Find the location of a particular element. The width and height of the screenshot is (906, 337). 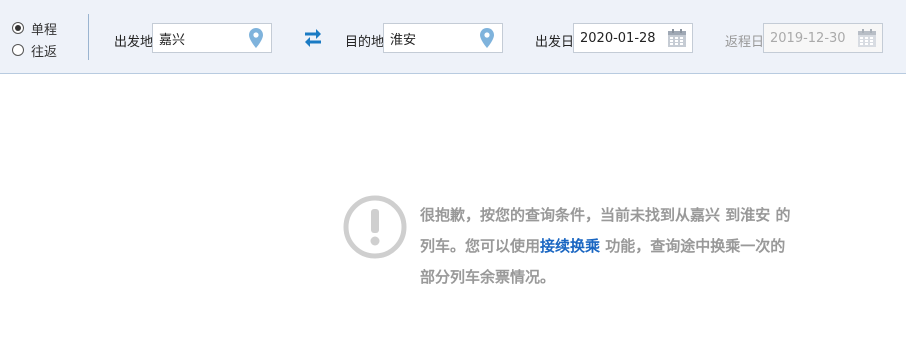

from-field: 嘉兴 is located at coordinates (212, 38).